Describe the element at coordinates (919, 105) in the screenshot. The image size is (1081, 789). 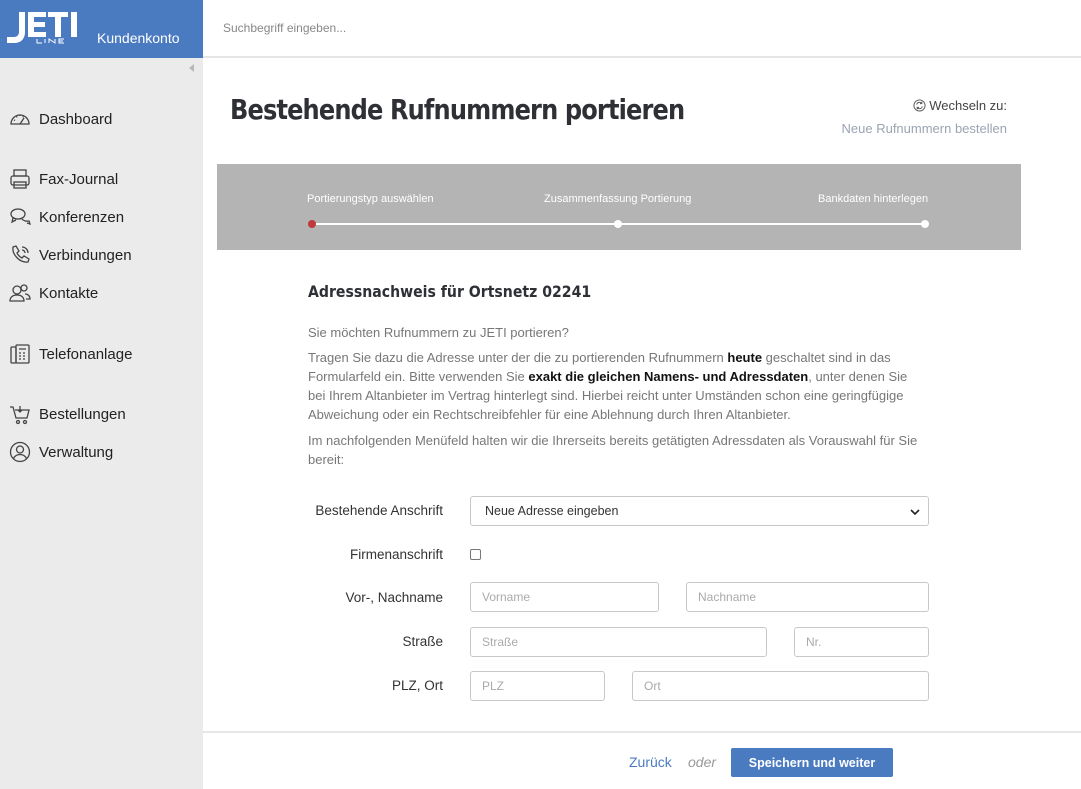
I see `refresh-icon` at that location.